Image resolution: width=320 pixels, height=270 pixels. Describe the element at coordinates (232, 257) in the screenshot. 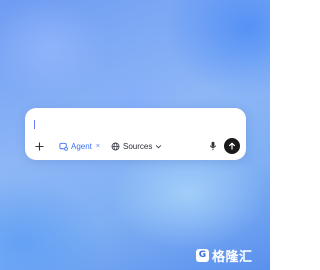

I see `watermark-text: 格隆汇` at that location.